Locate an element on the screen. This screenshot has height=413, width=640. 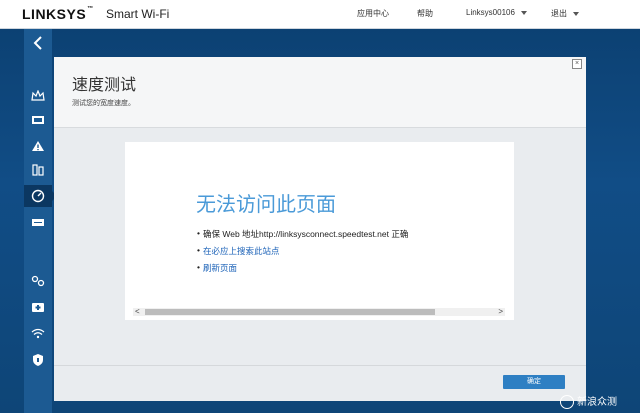
linksys-logo: LINKSYS™ is located at coordinates (58, 14).